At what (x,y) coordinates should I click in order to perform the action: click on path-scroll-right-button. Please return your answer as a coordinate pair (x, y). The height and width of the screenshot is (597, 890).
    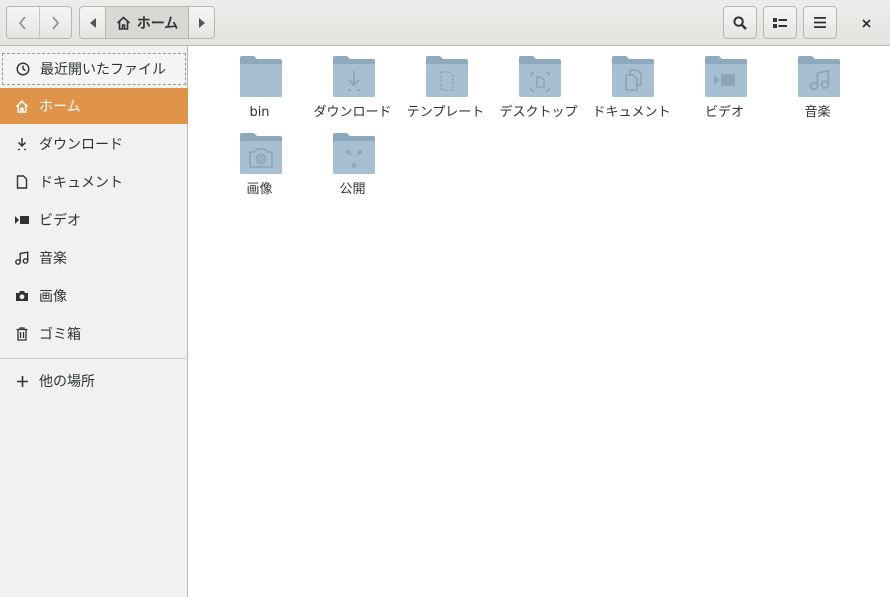
    Looking at the image, I should click on (201, 22).